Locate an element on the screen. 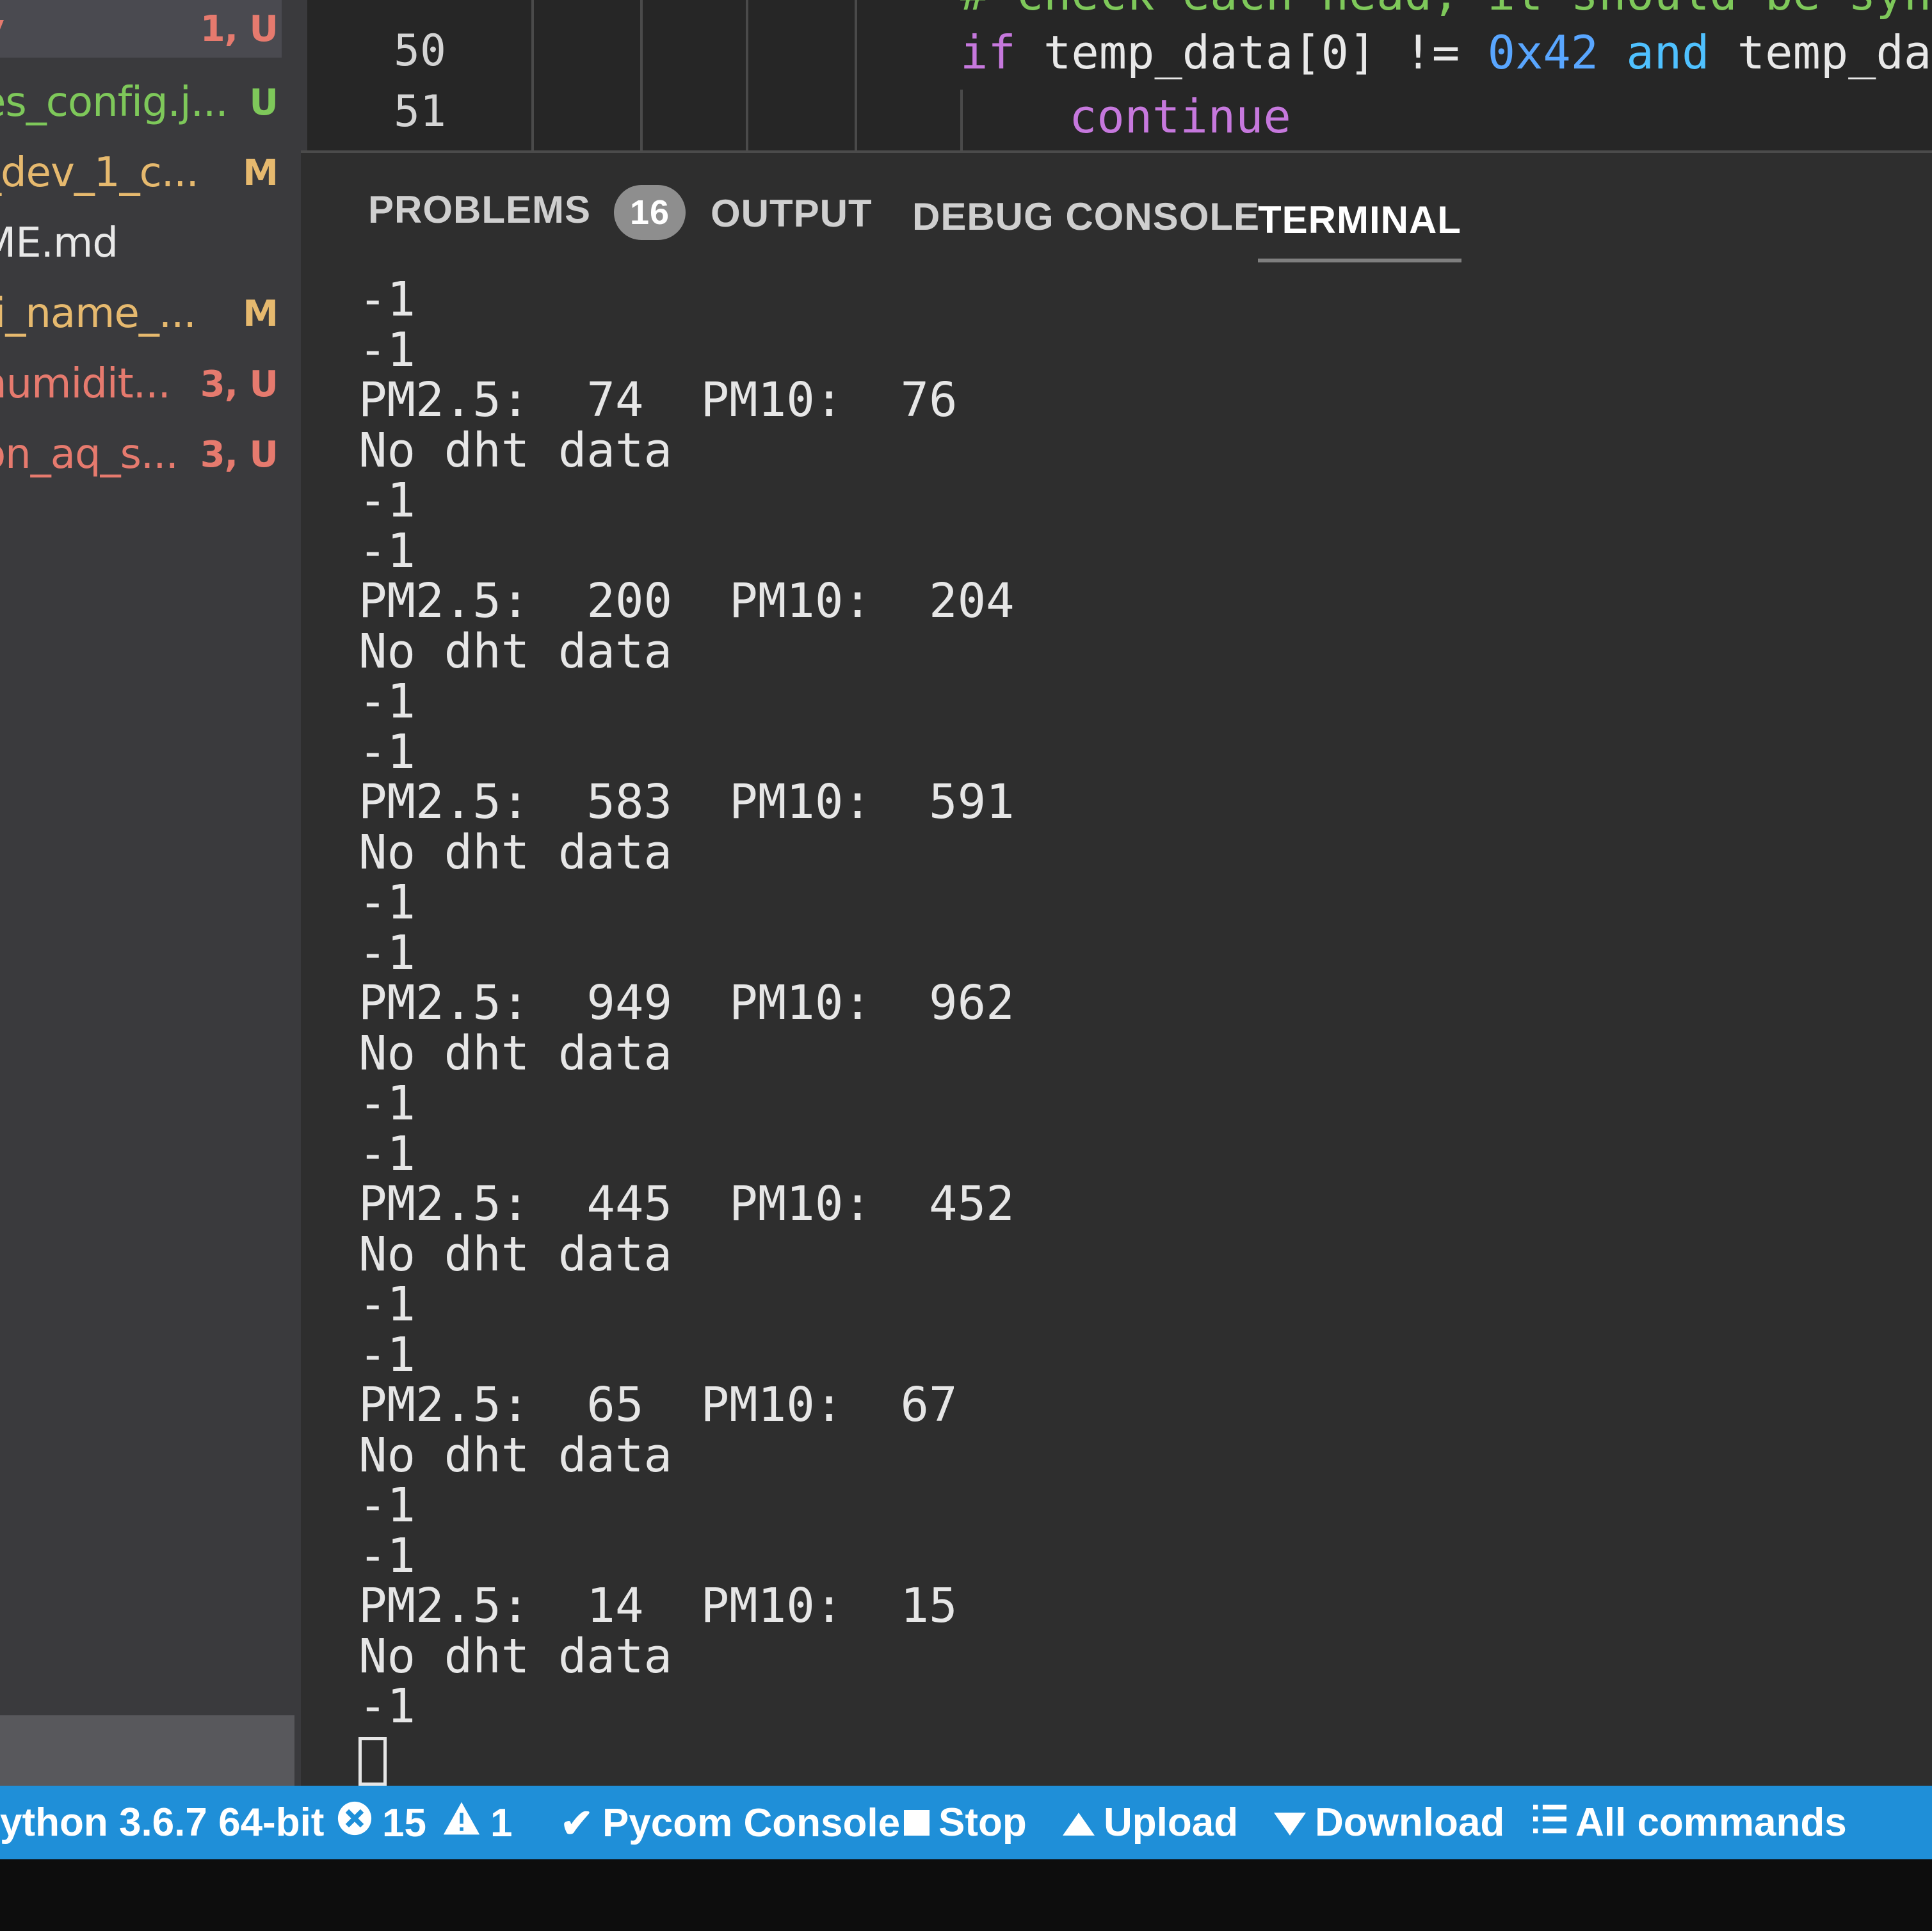 This screenshot has height=1931, width=1932. sidebar-scrollbar is located at coordinates (147, 1751).